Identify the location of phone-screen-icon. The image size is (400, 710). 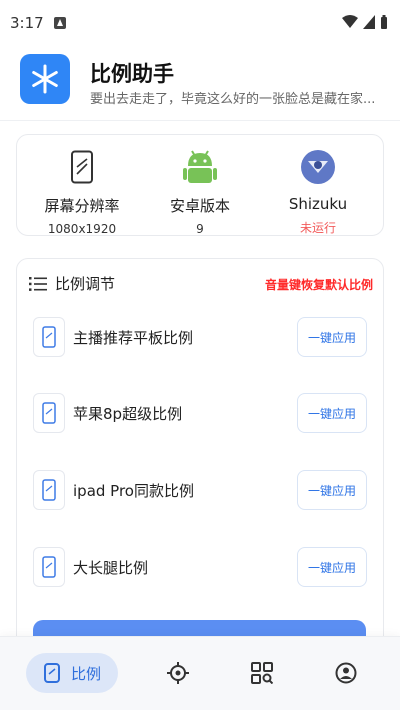
(82, 167).